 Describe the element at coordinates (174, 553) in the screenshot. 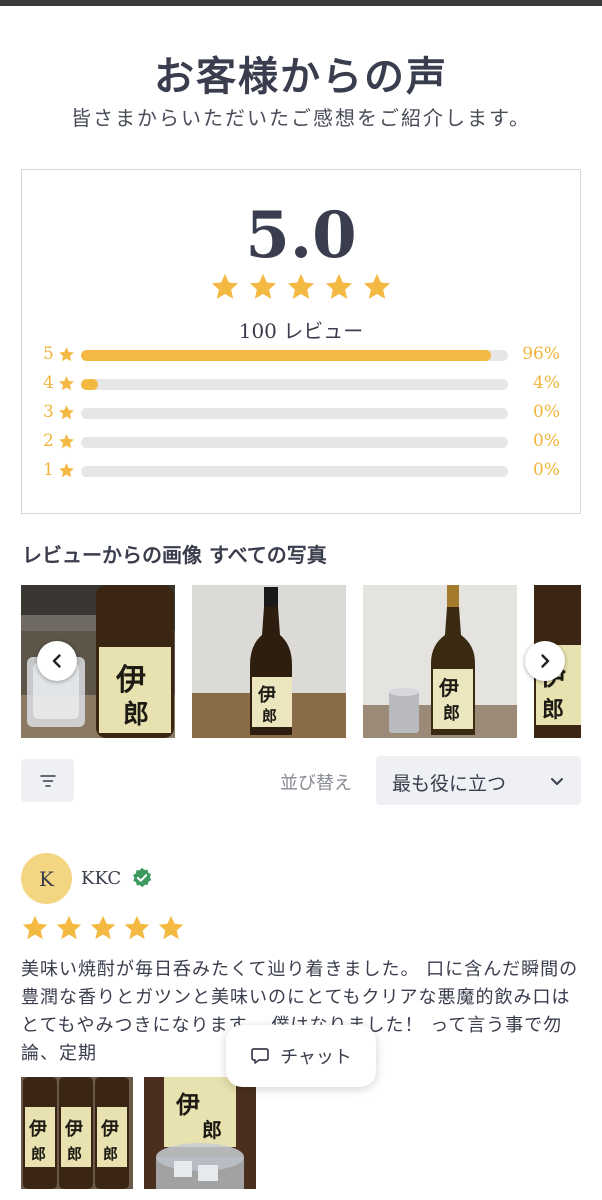

I see `gallery-title: レビューからの画像 すべての写真` at that location.